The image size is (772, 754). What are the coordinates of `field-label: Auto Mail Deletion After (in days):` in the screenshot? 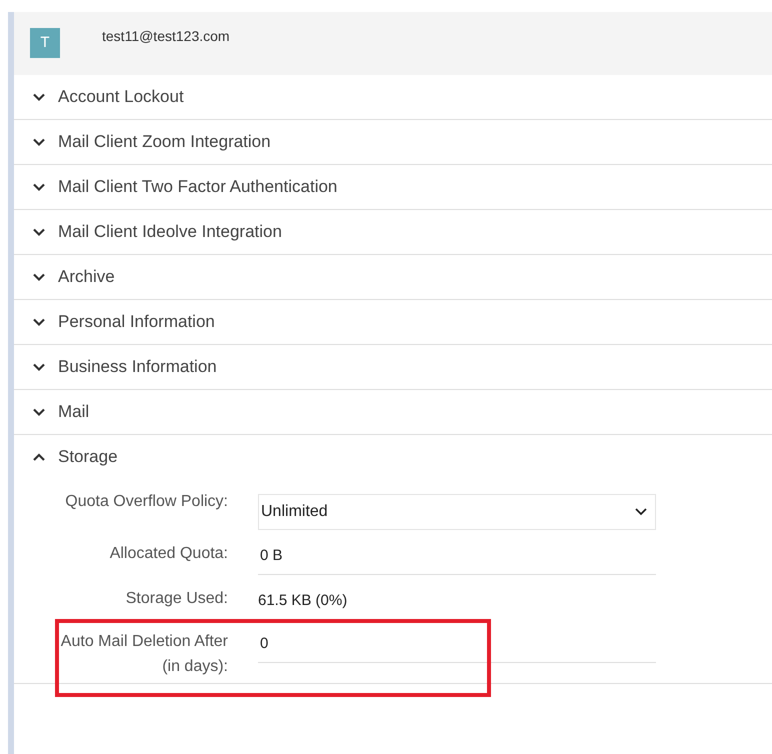 It's located at (144, 654).